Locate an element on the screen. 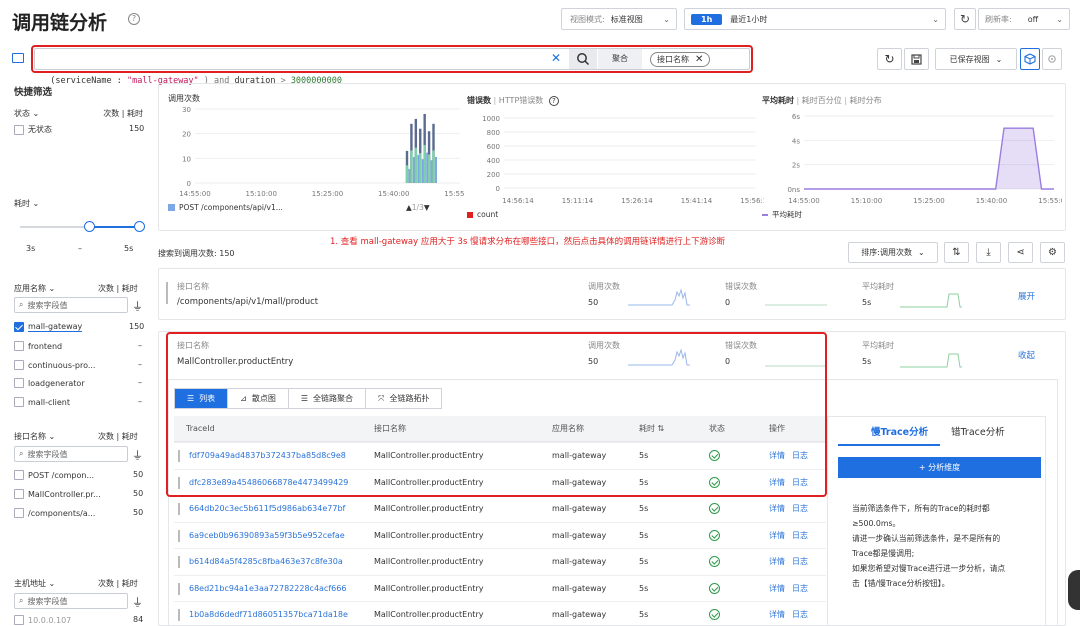 The width and height of the screenshot is (1080, 626). app-search-input: ⌕ 搜索字段值 is located at coordinates (71, 305).